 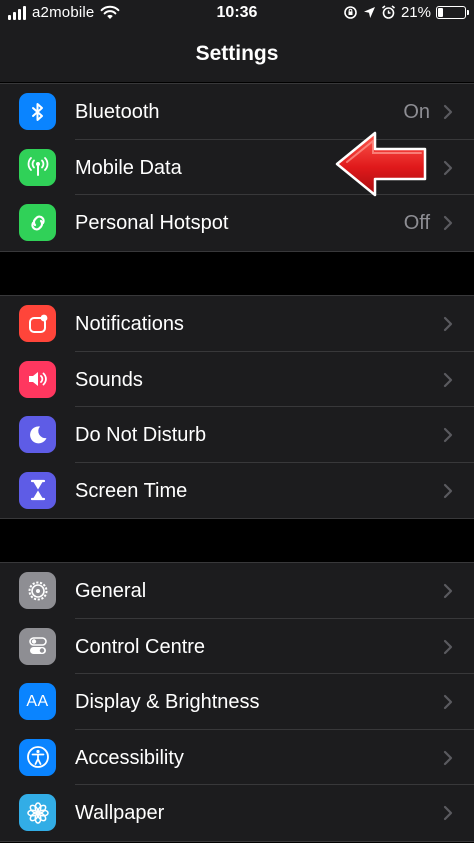 I want to click on orientation-lock-icon, so click(x=350, y=12).